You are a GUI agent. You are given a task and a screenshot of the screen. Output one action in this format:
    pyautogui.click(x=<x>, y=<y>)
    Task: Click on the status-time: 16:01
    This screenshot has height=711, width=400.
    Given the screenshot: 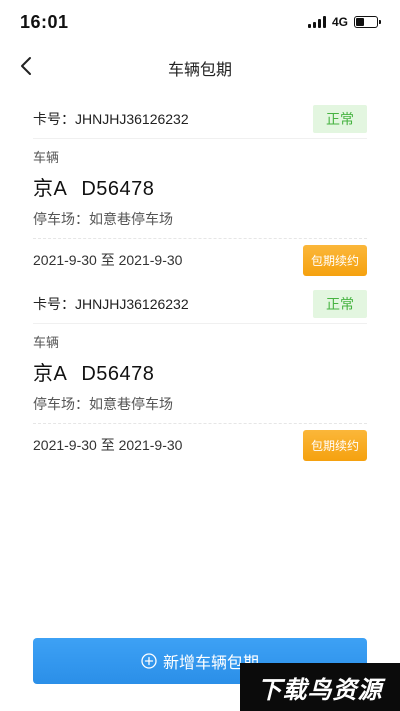 What is the action you would take?
    pyautogui.click(x=44, y=21)
    